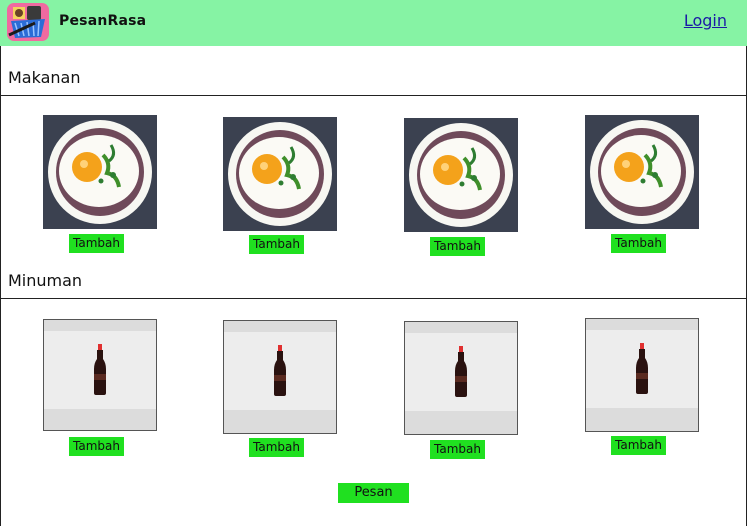 The image size is (747, 526). I want to click on section-title-minuman: Minuman, so click(45, 280).